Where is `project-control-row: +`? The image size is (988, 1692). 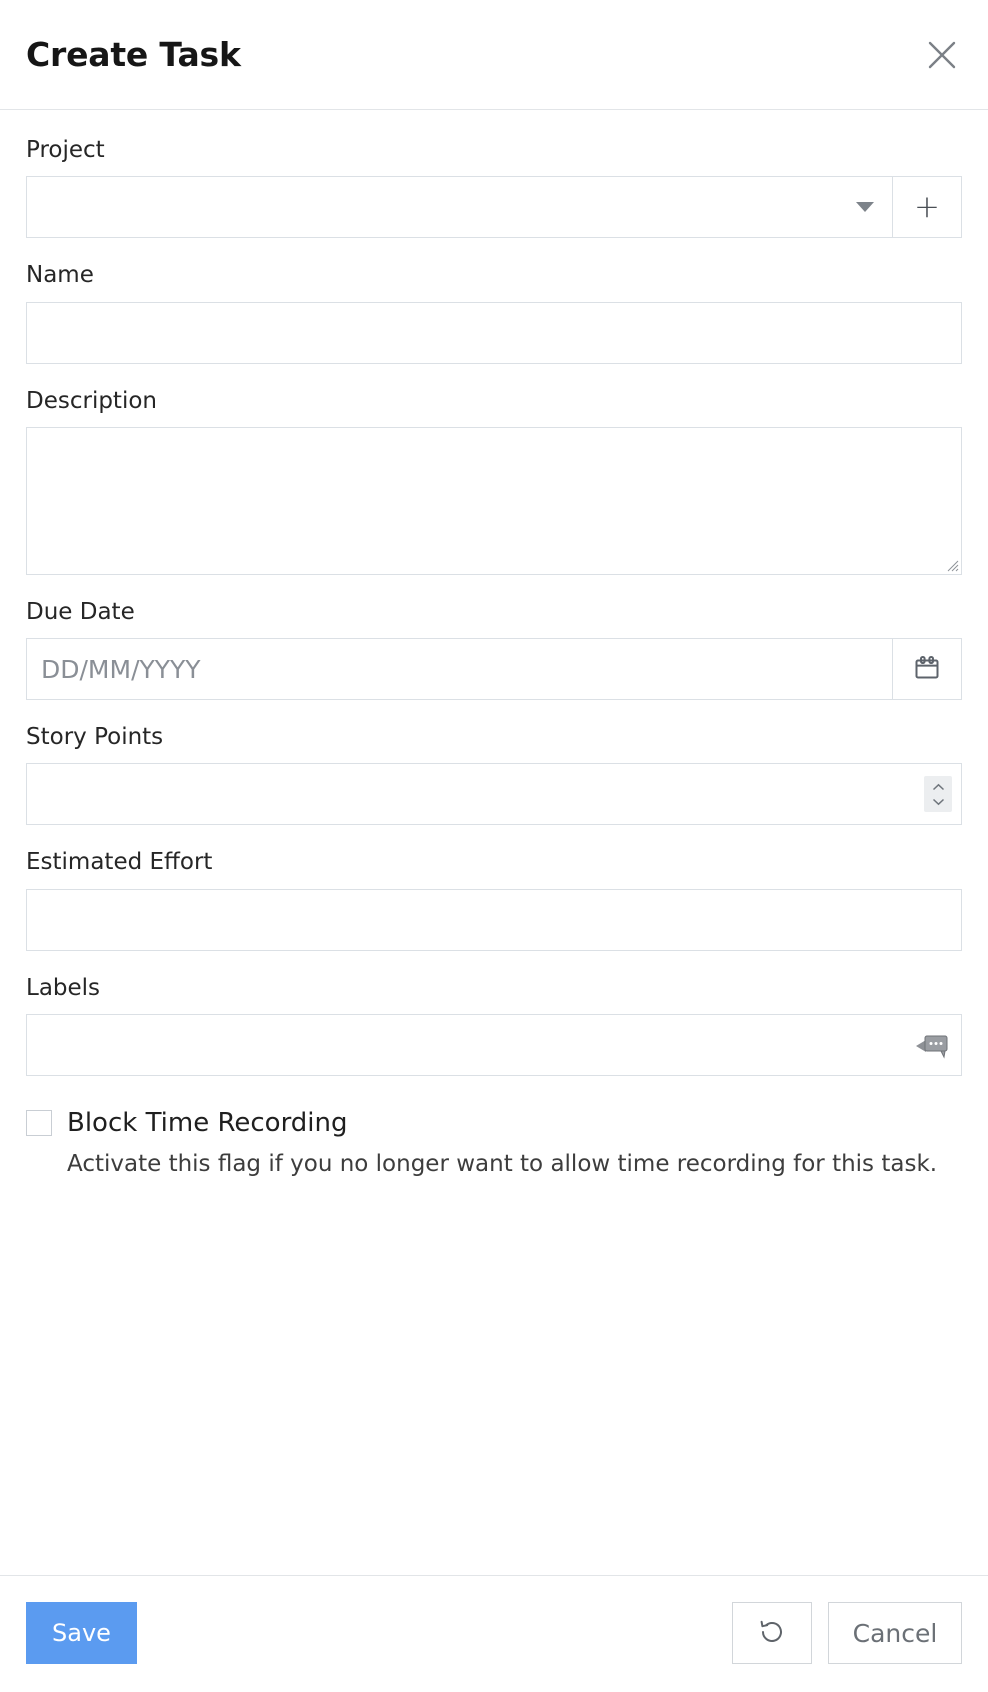 project-control-row: + is located at coordinates (494, 207).